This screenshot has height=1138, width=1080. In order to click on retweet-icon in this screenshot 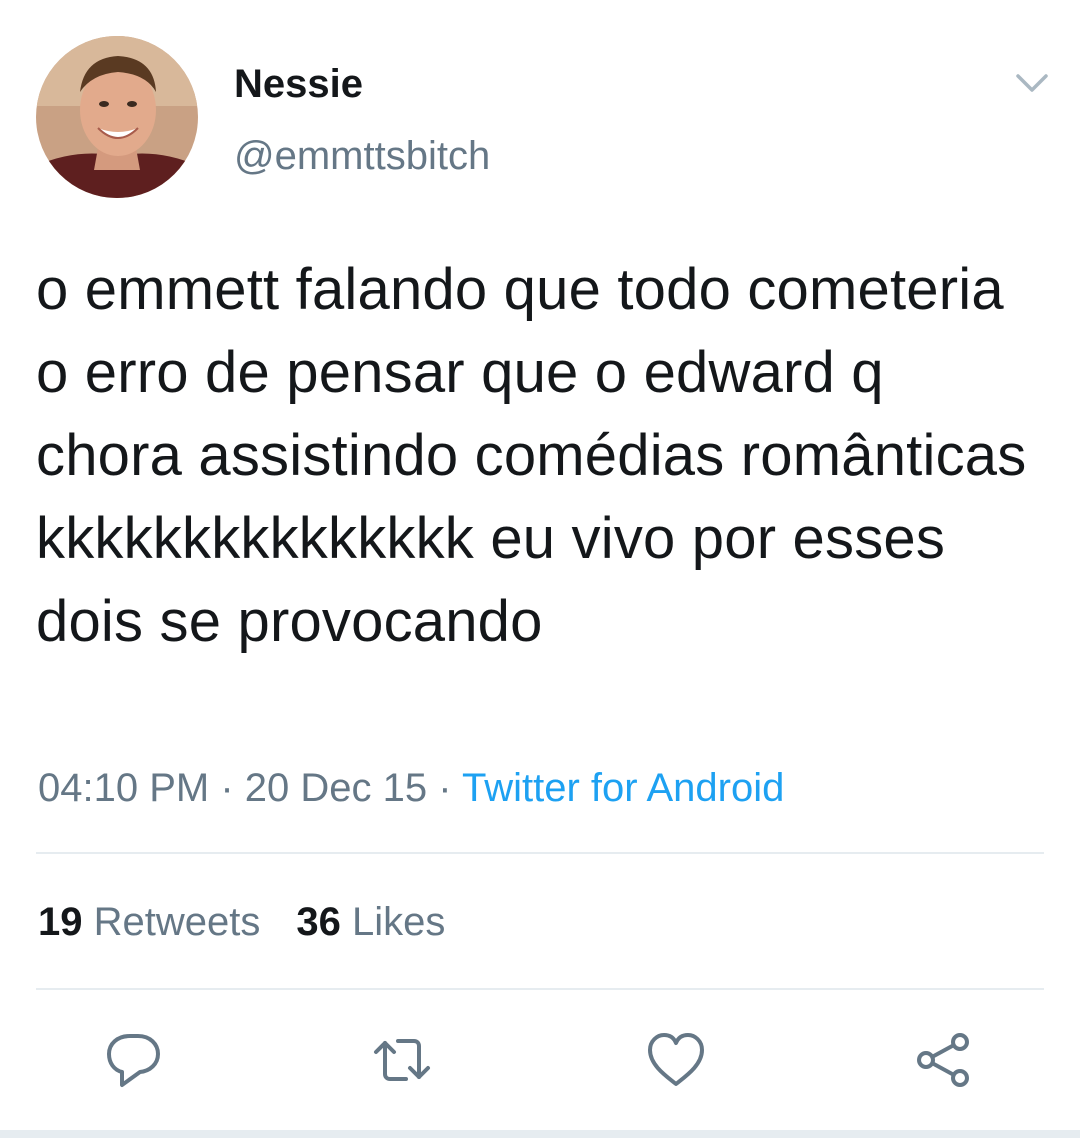, I will do `click(402, 1060)`.